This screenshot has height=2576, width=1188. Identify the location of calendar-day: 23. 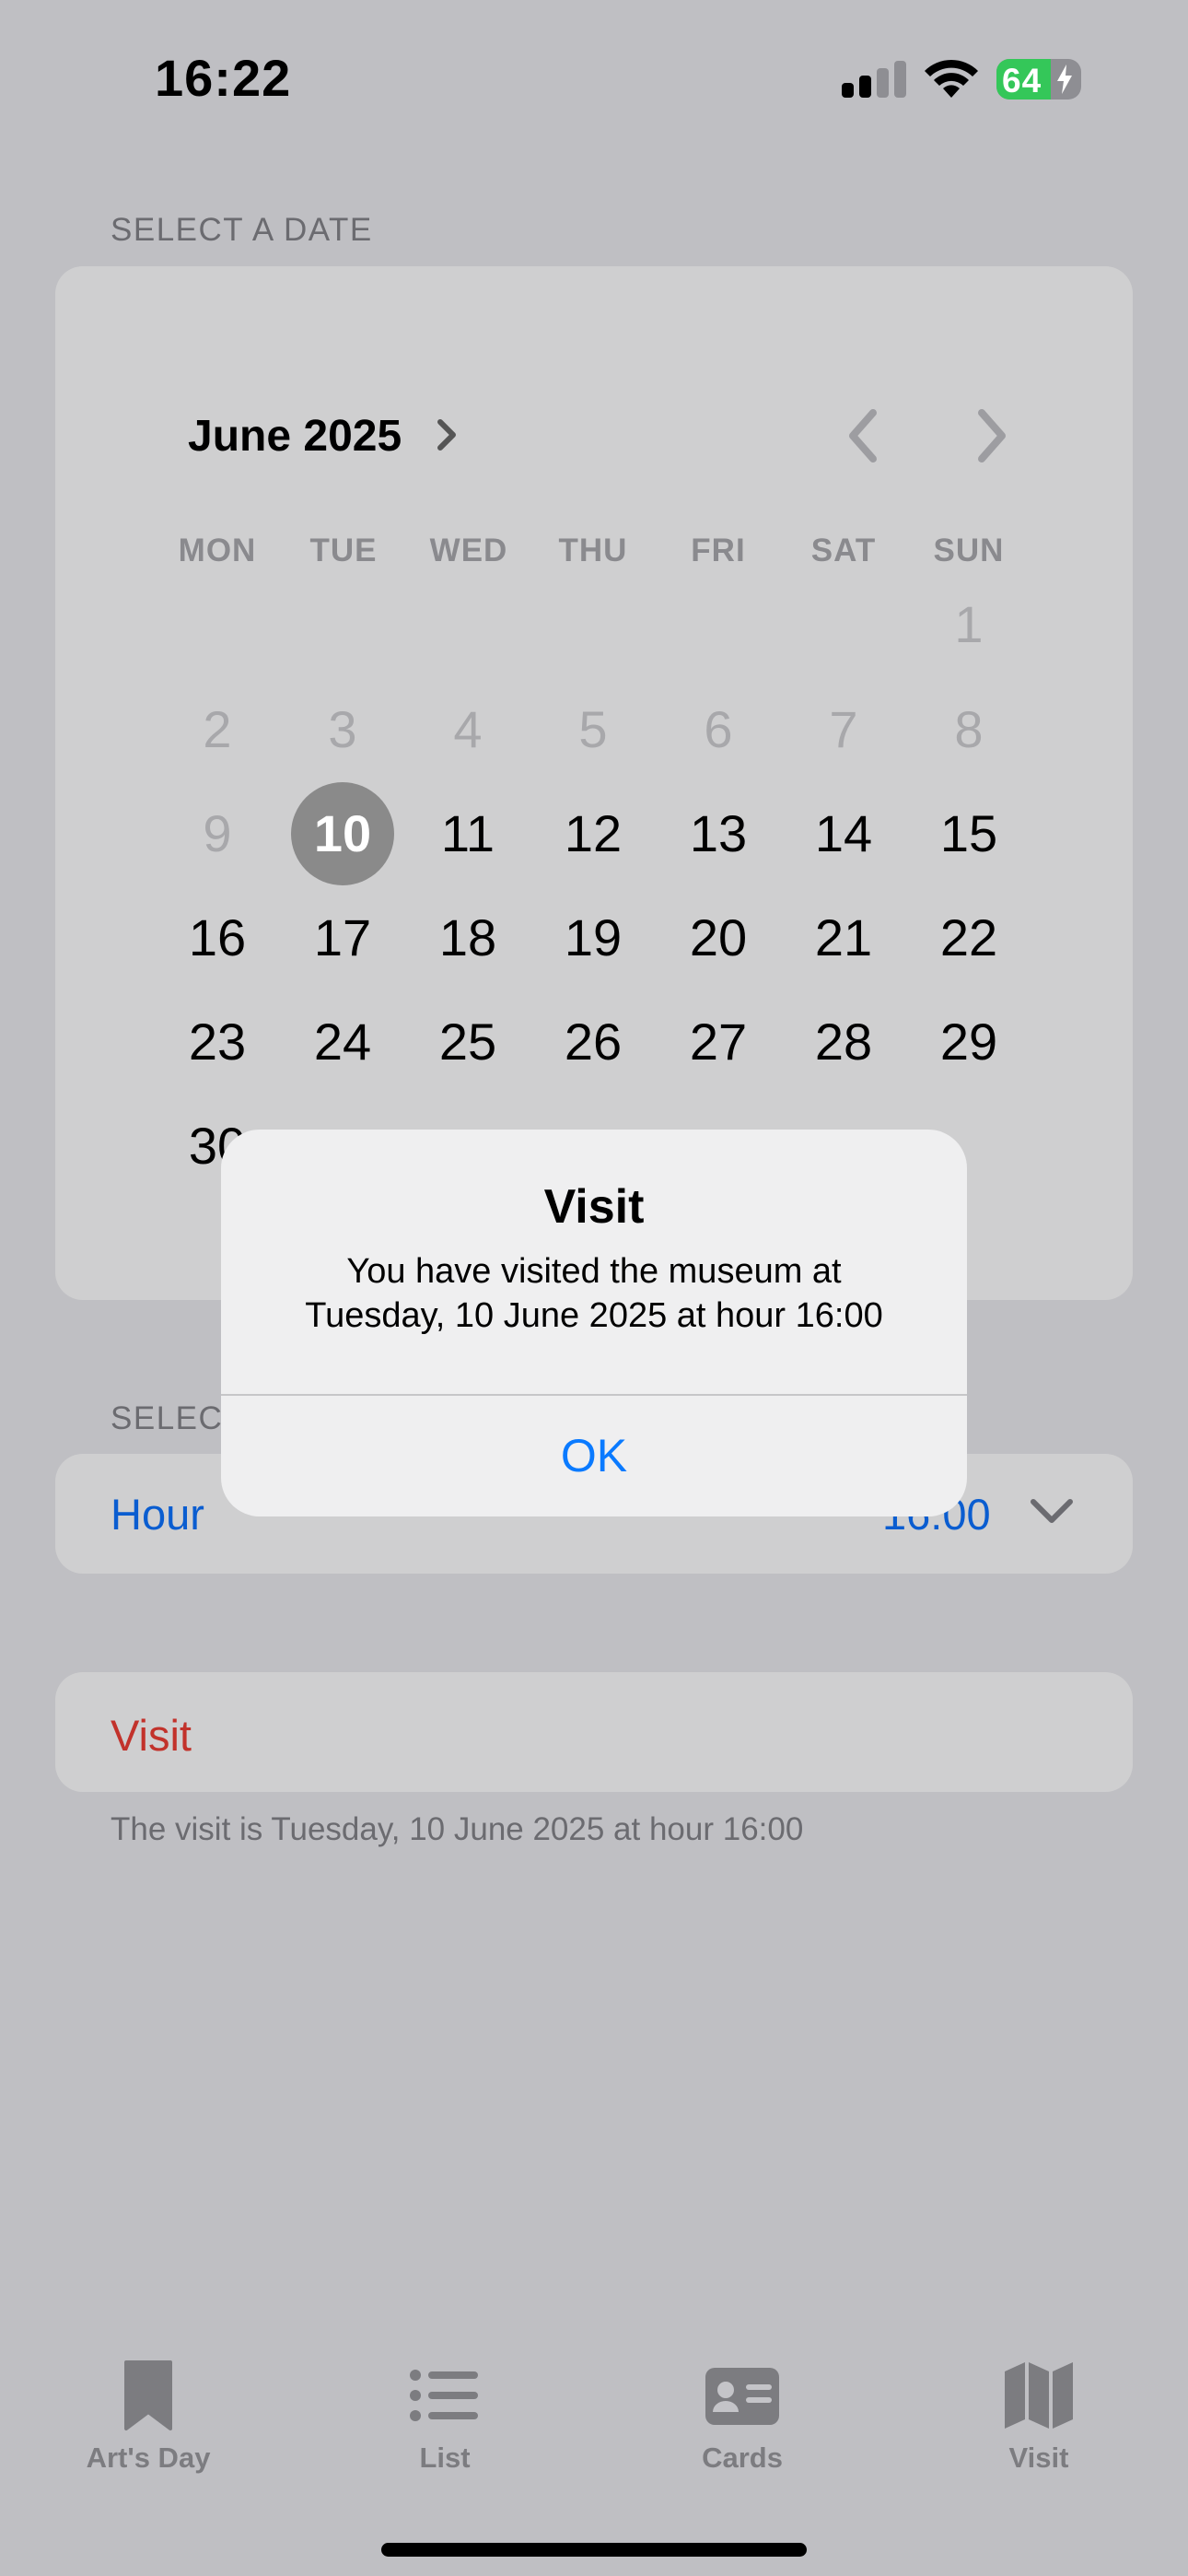
(218, 1042).